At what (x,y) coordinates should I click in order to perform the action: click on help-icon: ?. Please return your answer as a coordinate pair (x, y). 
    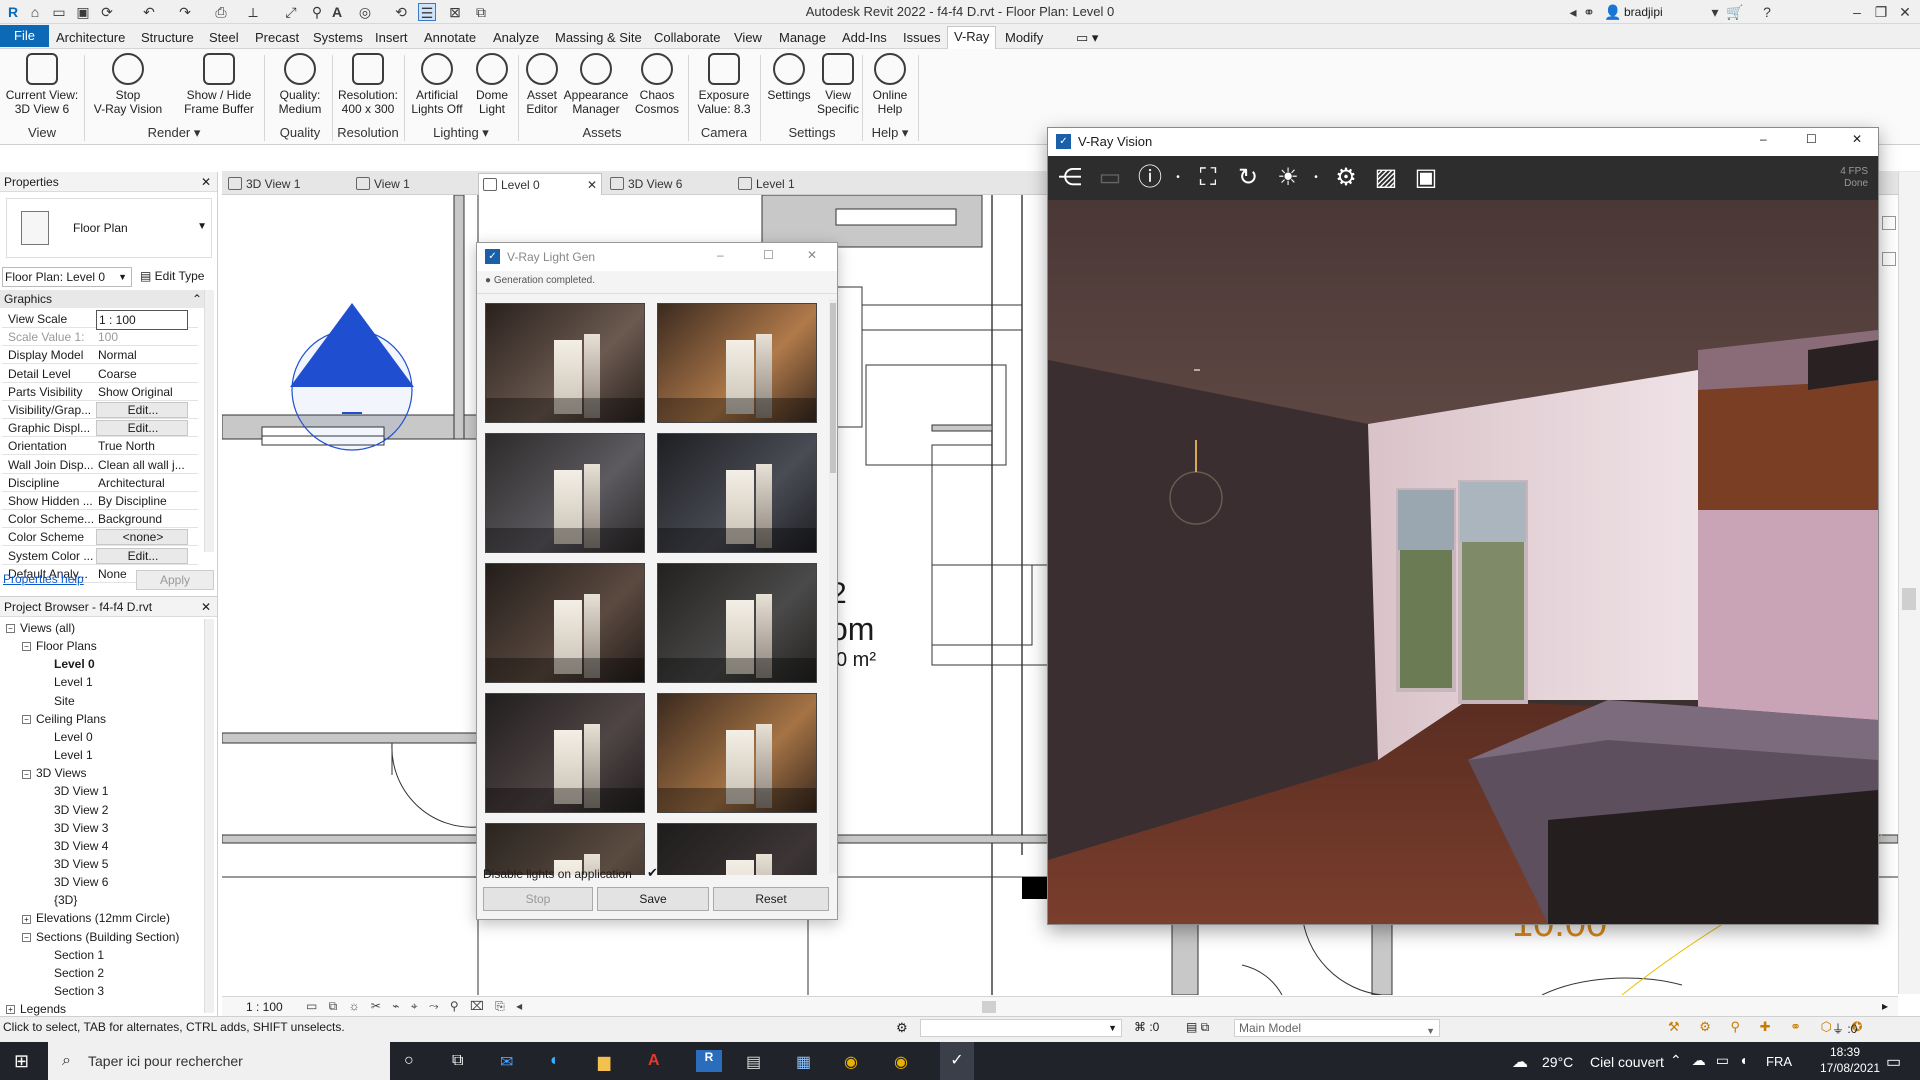
    Looking at the image, I should click on (1767, 12).